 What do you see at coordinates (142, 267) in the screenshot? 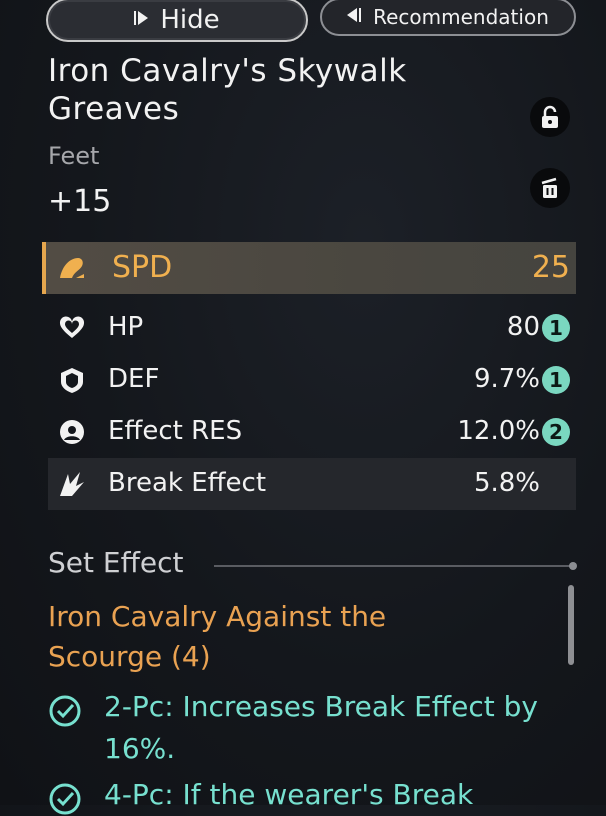
I see `main-stat-name: SPD` at bounding box center [142, 267].